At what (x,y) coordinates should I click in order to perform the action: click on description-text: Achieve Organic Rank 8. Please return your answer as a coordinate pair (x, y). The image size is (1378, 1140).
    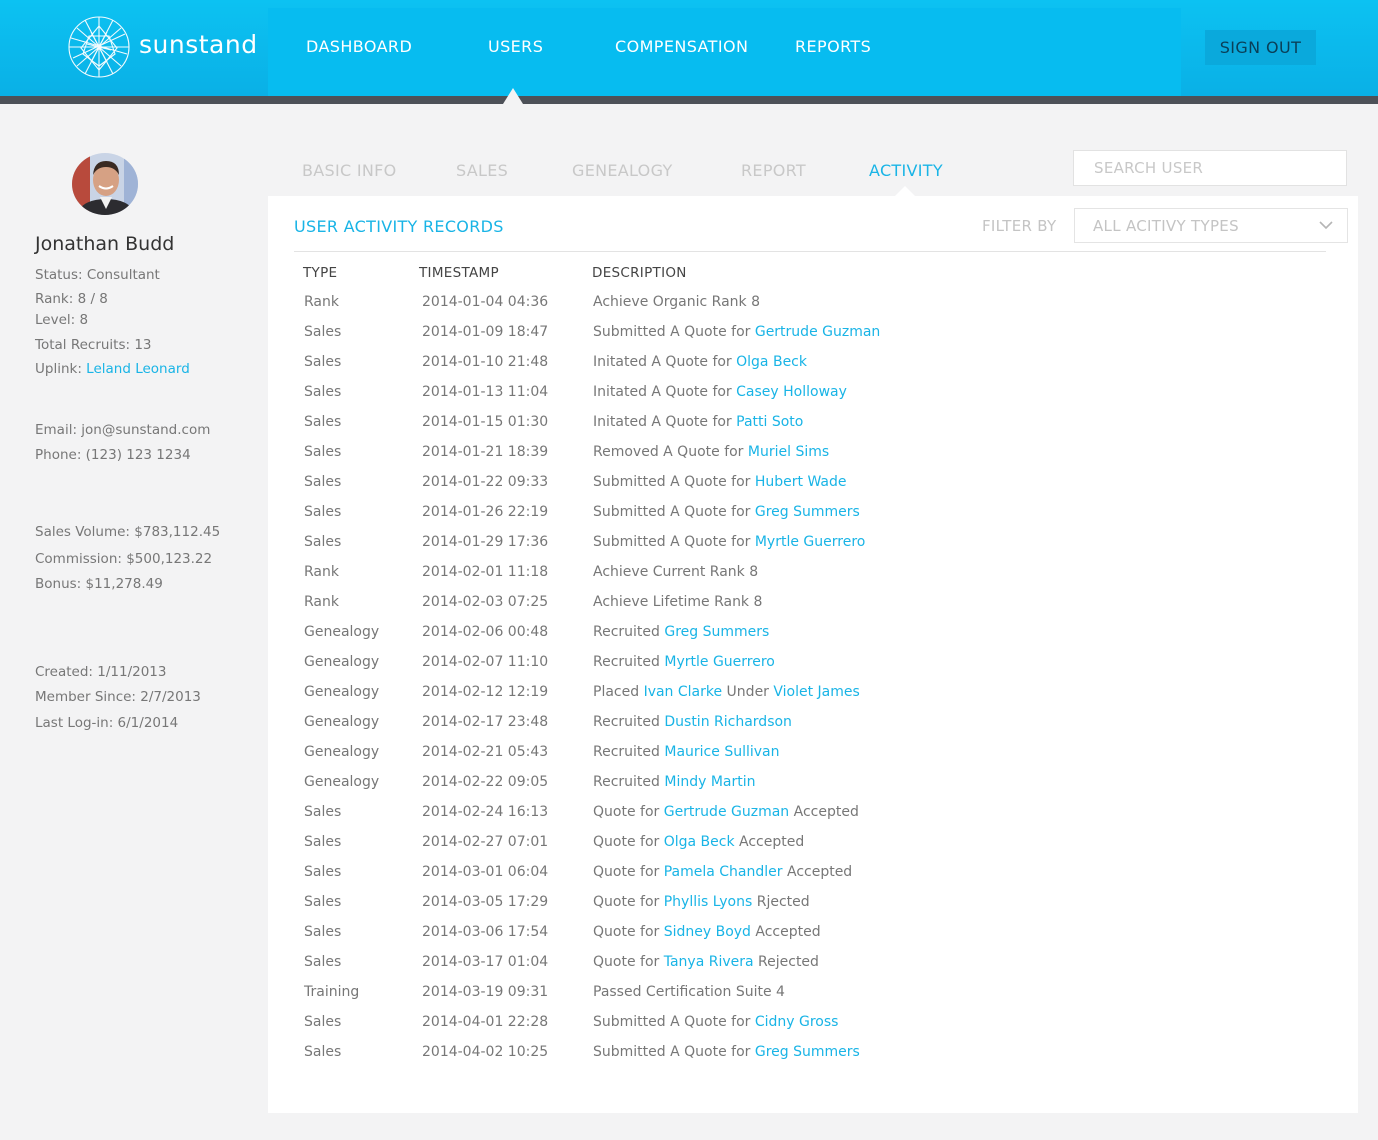
    Looking at the image, I should click on (676, 302).